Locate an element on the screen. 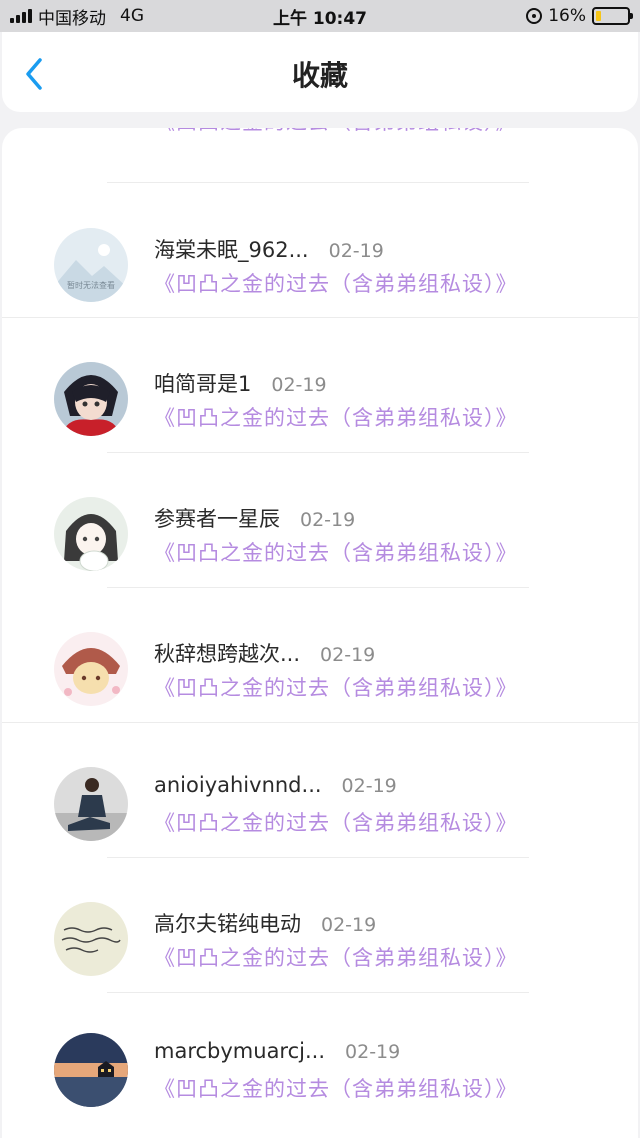 This screenshot has height=1138, width=640. list-item: 参赛者一星辰 02-19 《凹凸之金的过去（含弟弟组私设）》 is located at coordinates (320, 520).